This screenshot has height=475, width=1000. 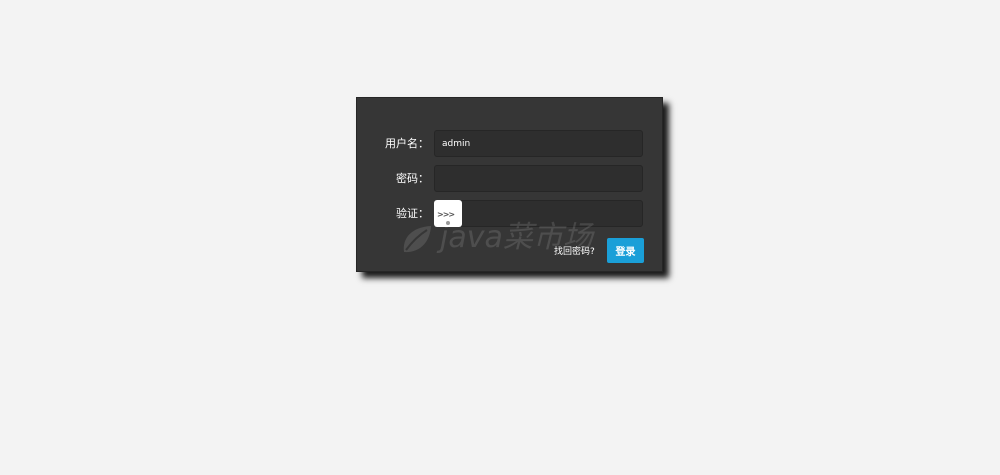 I want to click on password-input, so click(x=538, y=178).